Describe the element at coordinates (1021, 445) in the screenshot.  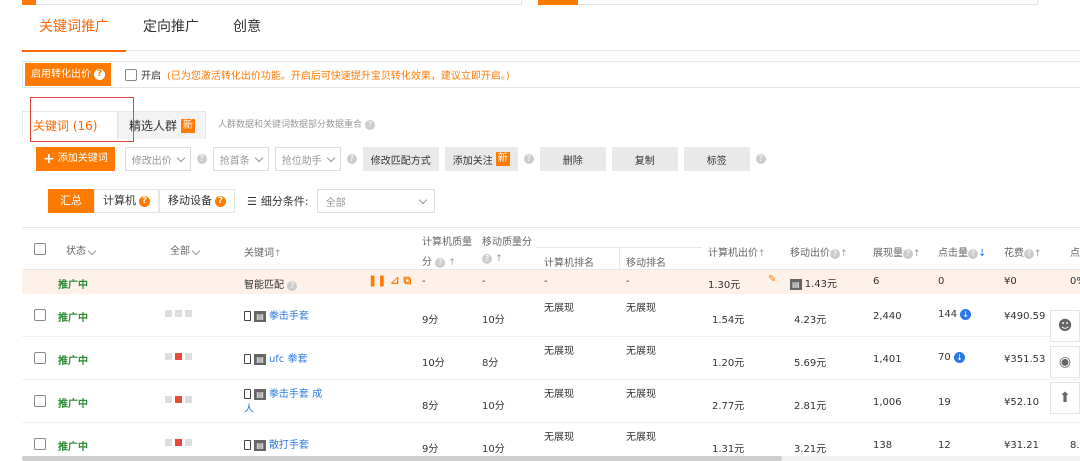
I see `cost: ¥31.21` at that location.